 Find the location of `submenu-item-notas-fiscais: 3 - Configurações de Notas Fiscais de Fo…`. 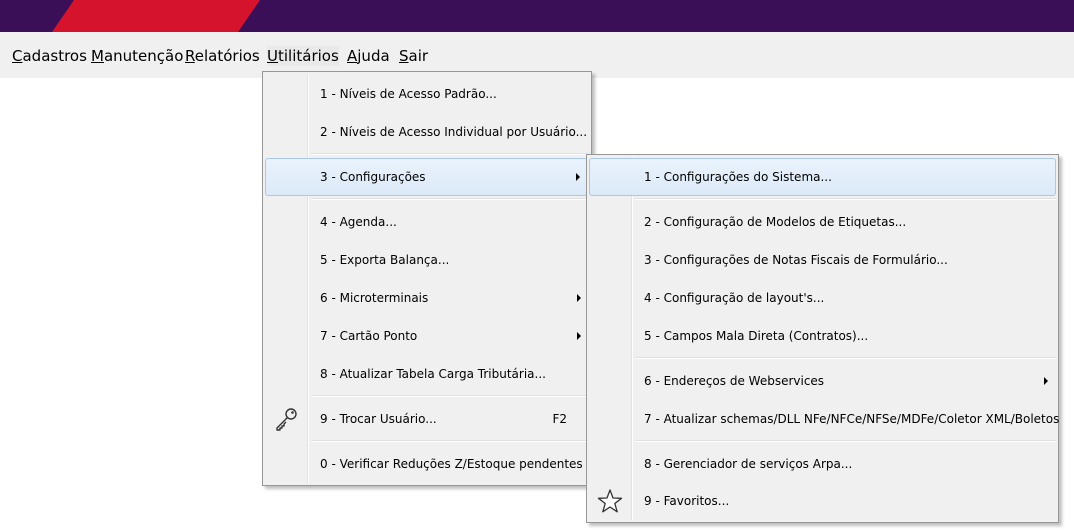

submenu-item-notas-fiscais: 3 - Configurações de Notas Fiscais de Fo… is located at coordinates (822, 260).